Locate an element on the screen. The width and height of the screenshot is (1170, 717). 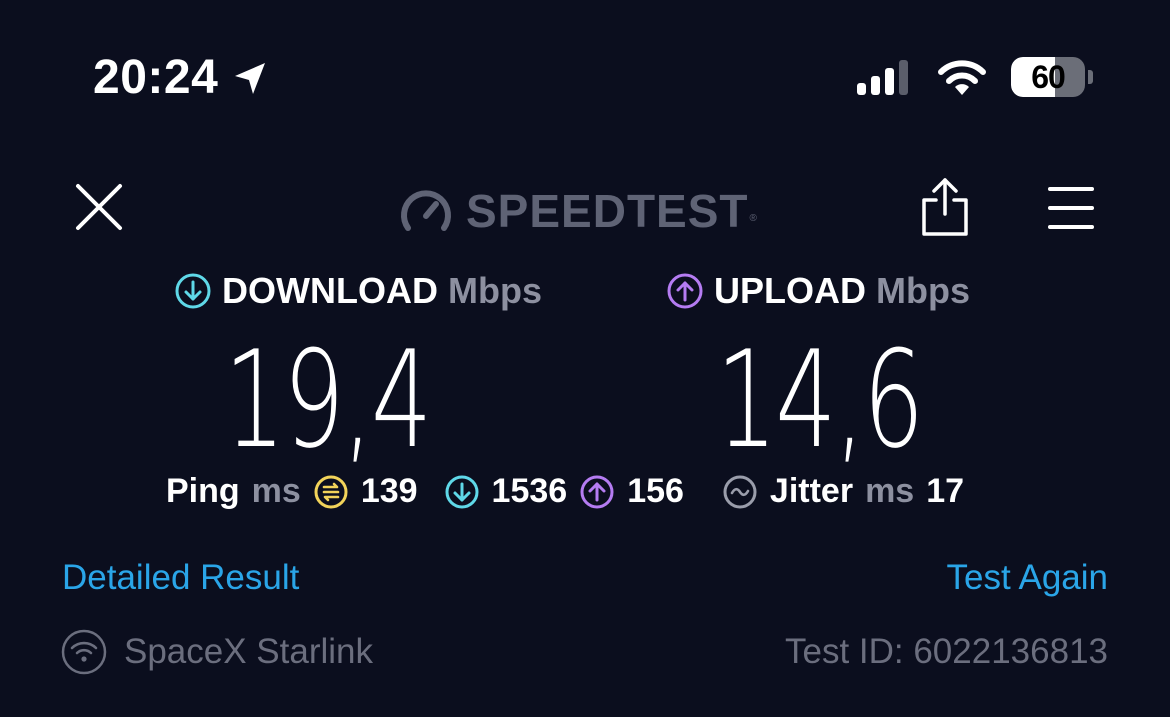
close-icon is located at coordinates (99, 207).